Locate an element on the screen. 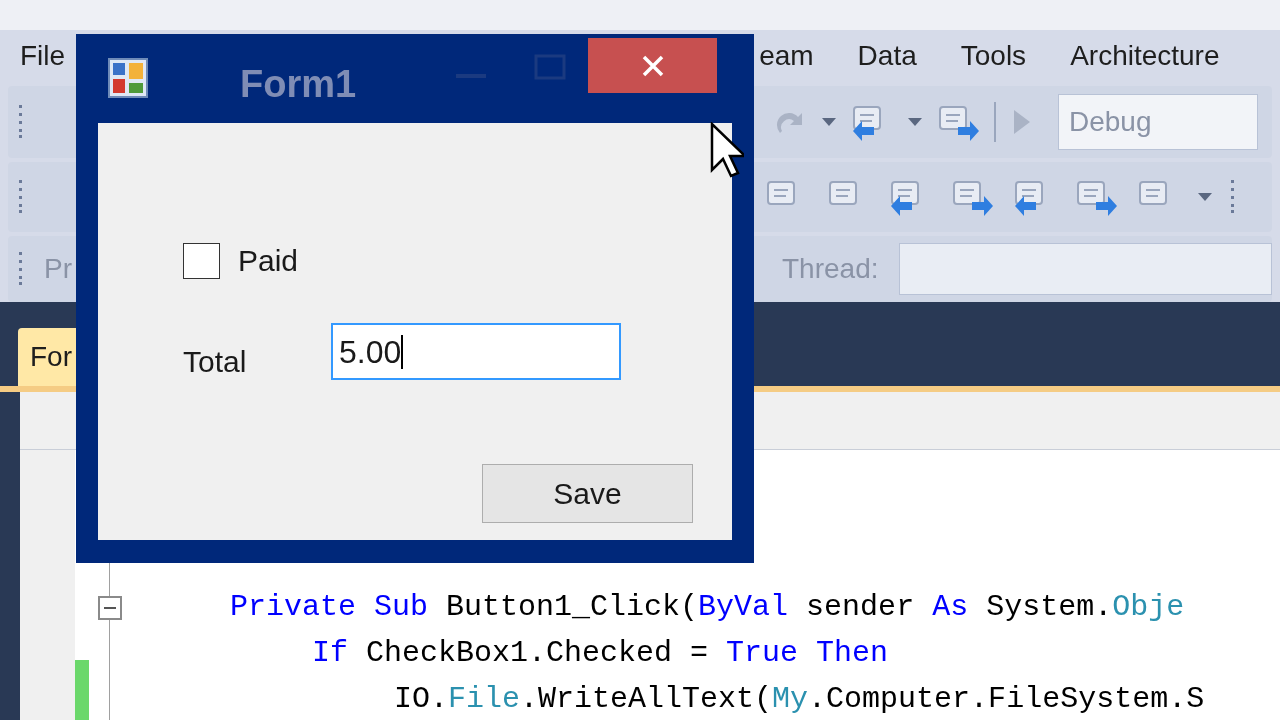  close-icon is located at coordinates (652, 65).